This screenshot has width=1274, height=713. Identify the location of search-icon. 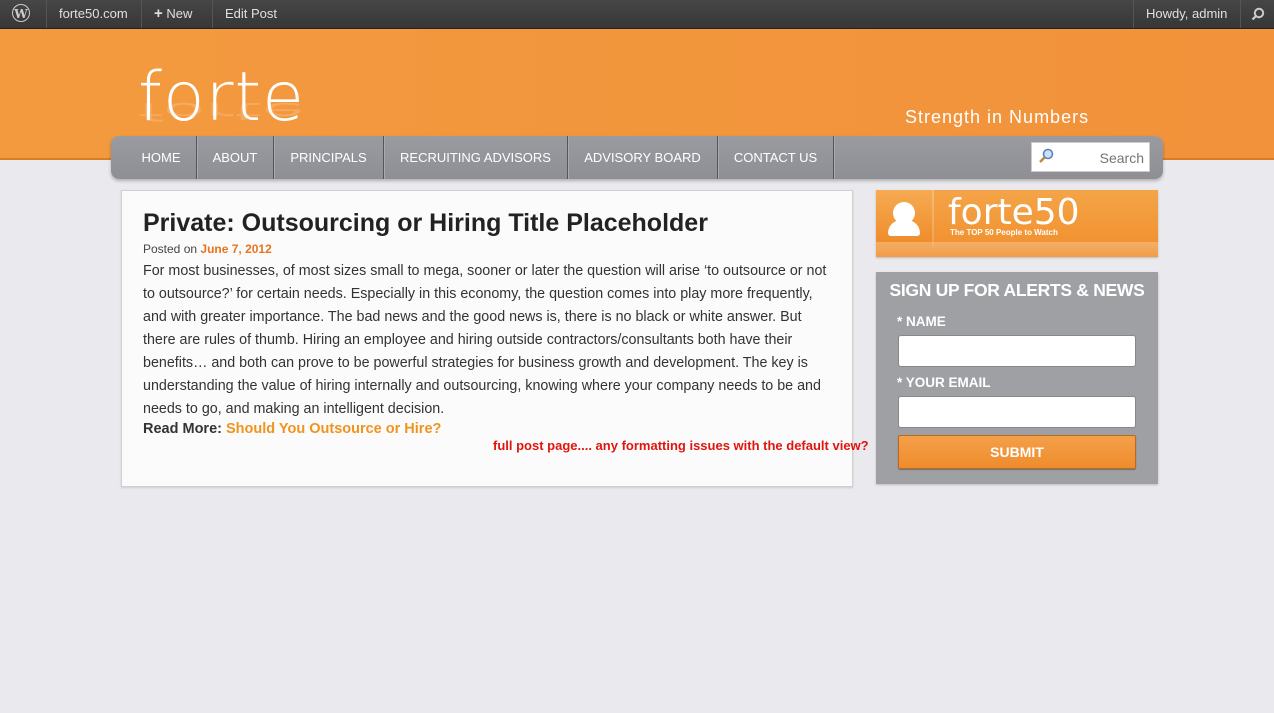
(1046, 158).